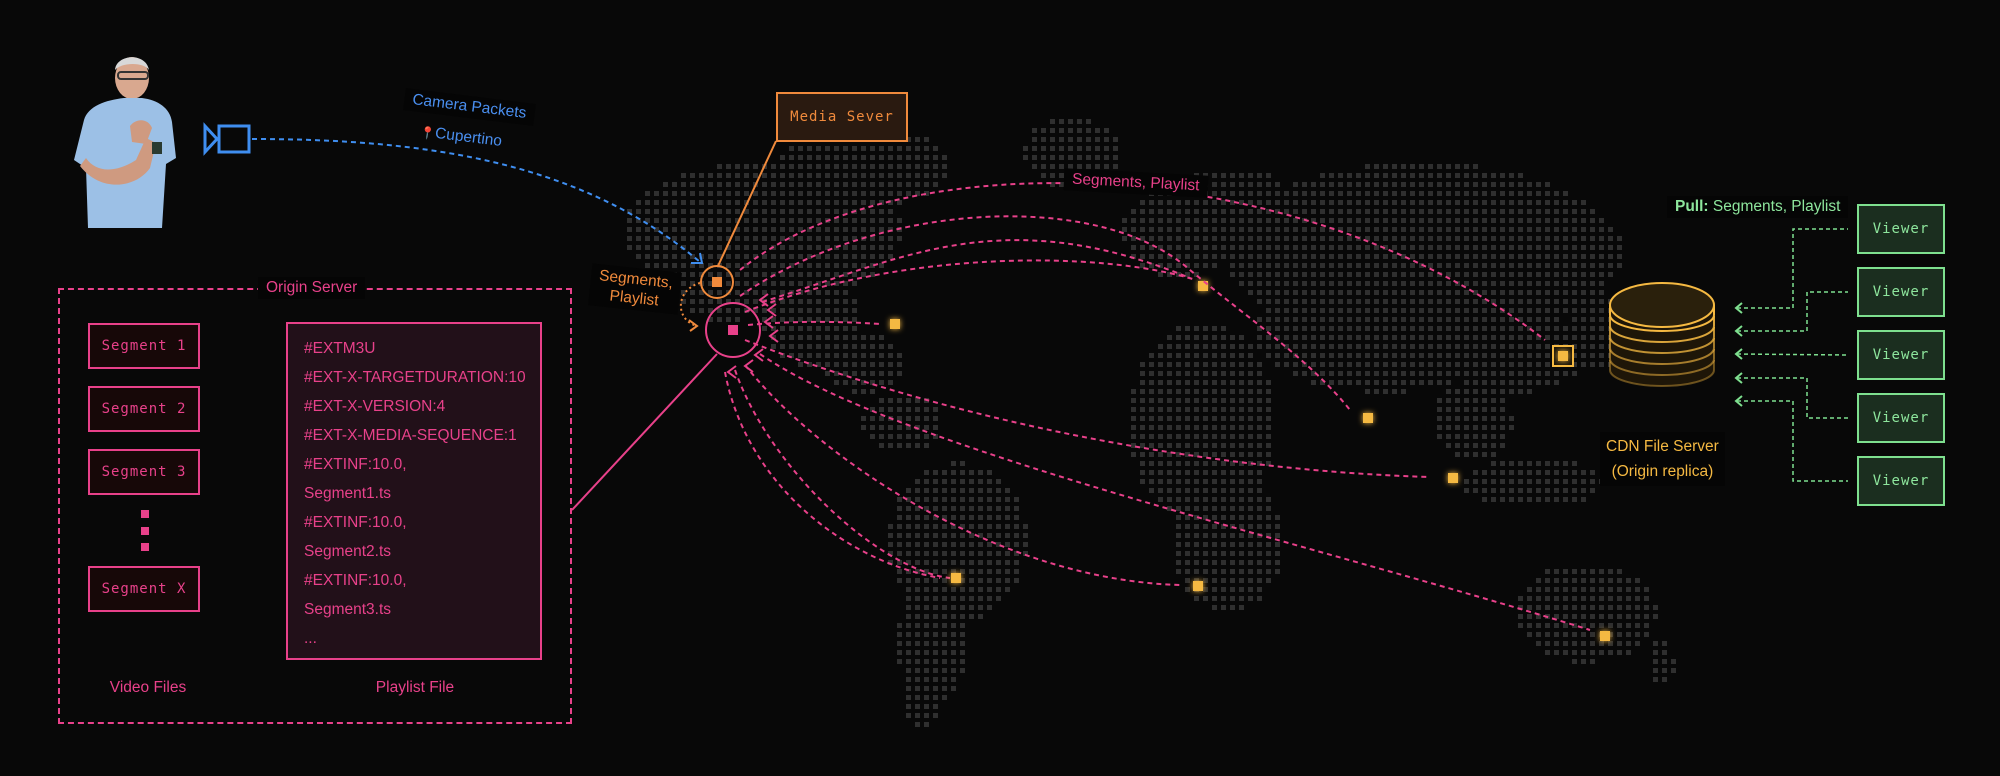  Describe the element at coordinates (644, 432) in the screenshot. I see `origin-node-connector` at that location.